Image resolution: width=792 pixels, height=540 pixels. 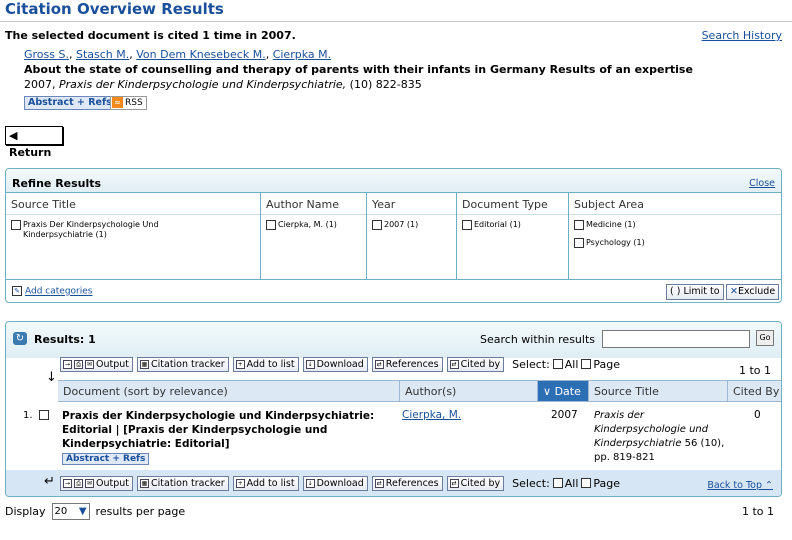 What do you see at coordinates (30, 152) in the screenshot?
I see `return-label: Return` at bounding box center [30, 152].